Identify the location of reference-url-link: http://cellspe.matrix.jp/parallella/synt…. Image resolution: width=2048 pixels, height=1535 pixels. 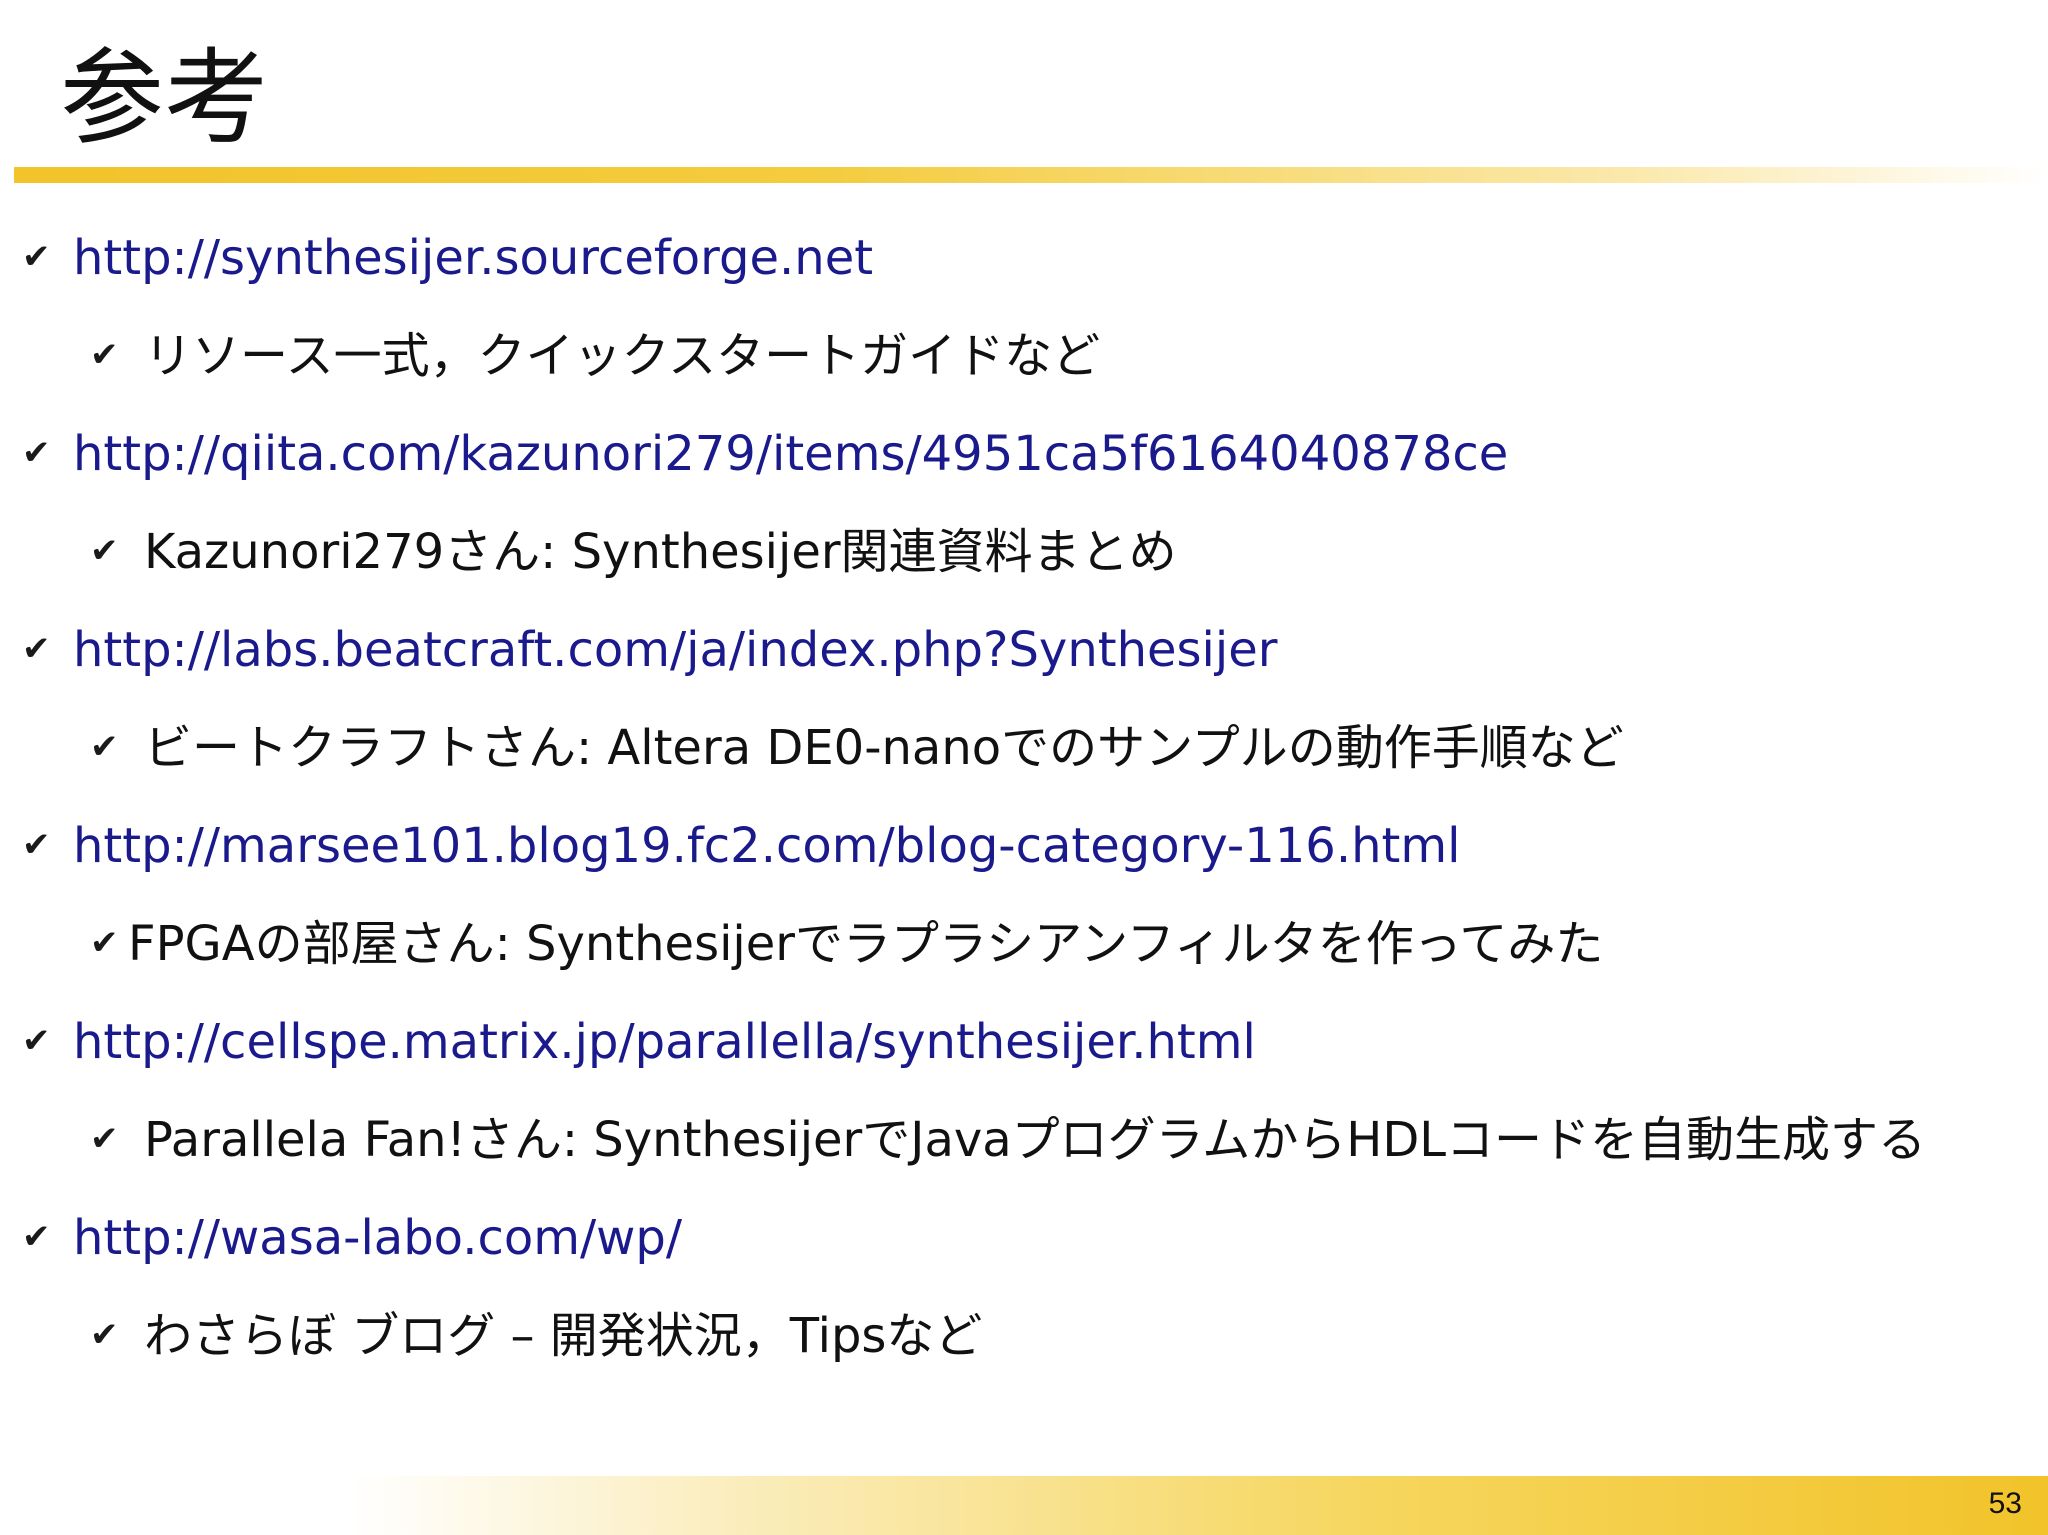
(664, 1042).